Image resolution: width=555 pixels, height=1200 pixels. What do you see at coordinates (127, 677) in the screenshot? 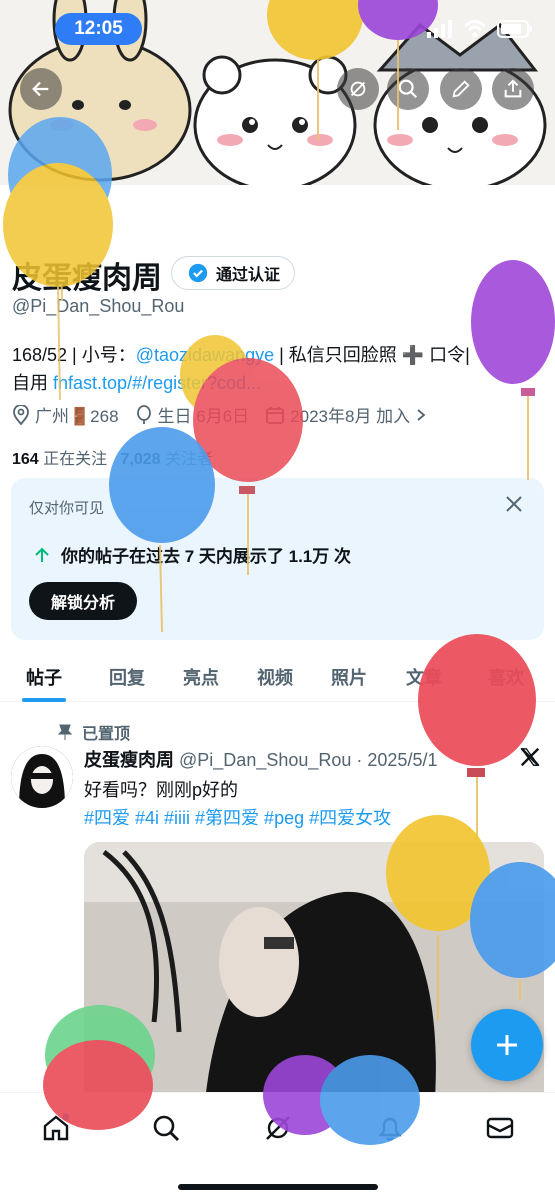
I see `tab-replies: 回复` at bounding box center [127, 677].